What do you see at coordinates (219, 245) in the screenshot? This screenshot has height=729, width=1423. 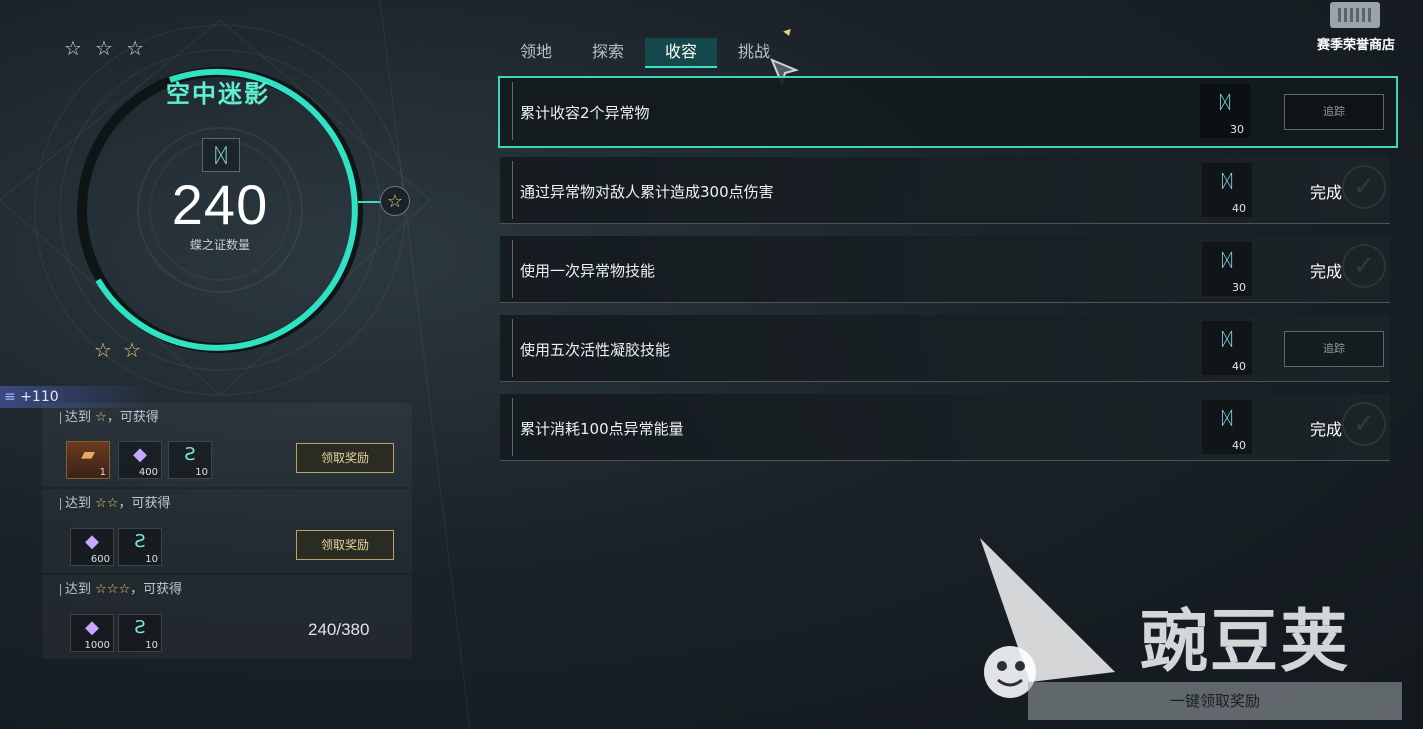 I see `butterfly-count-label: 蝶之证数量` at bounding box center [219, 245].